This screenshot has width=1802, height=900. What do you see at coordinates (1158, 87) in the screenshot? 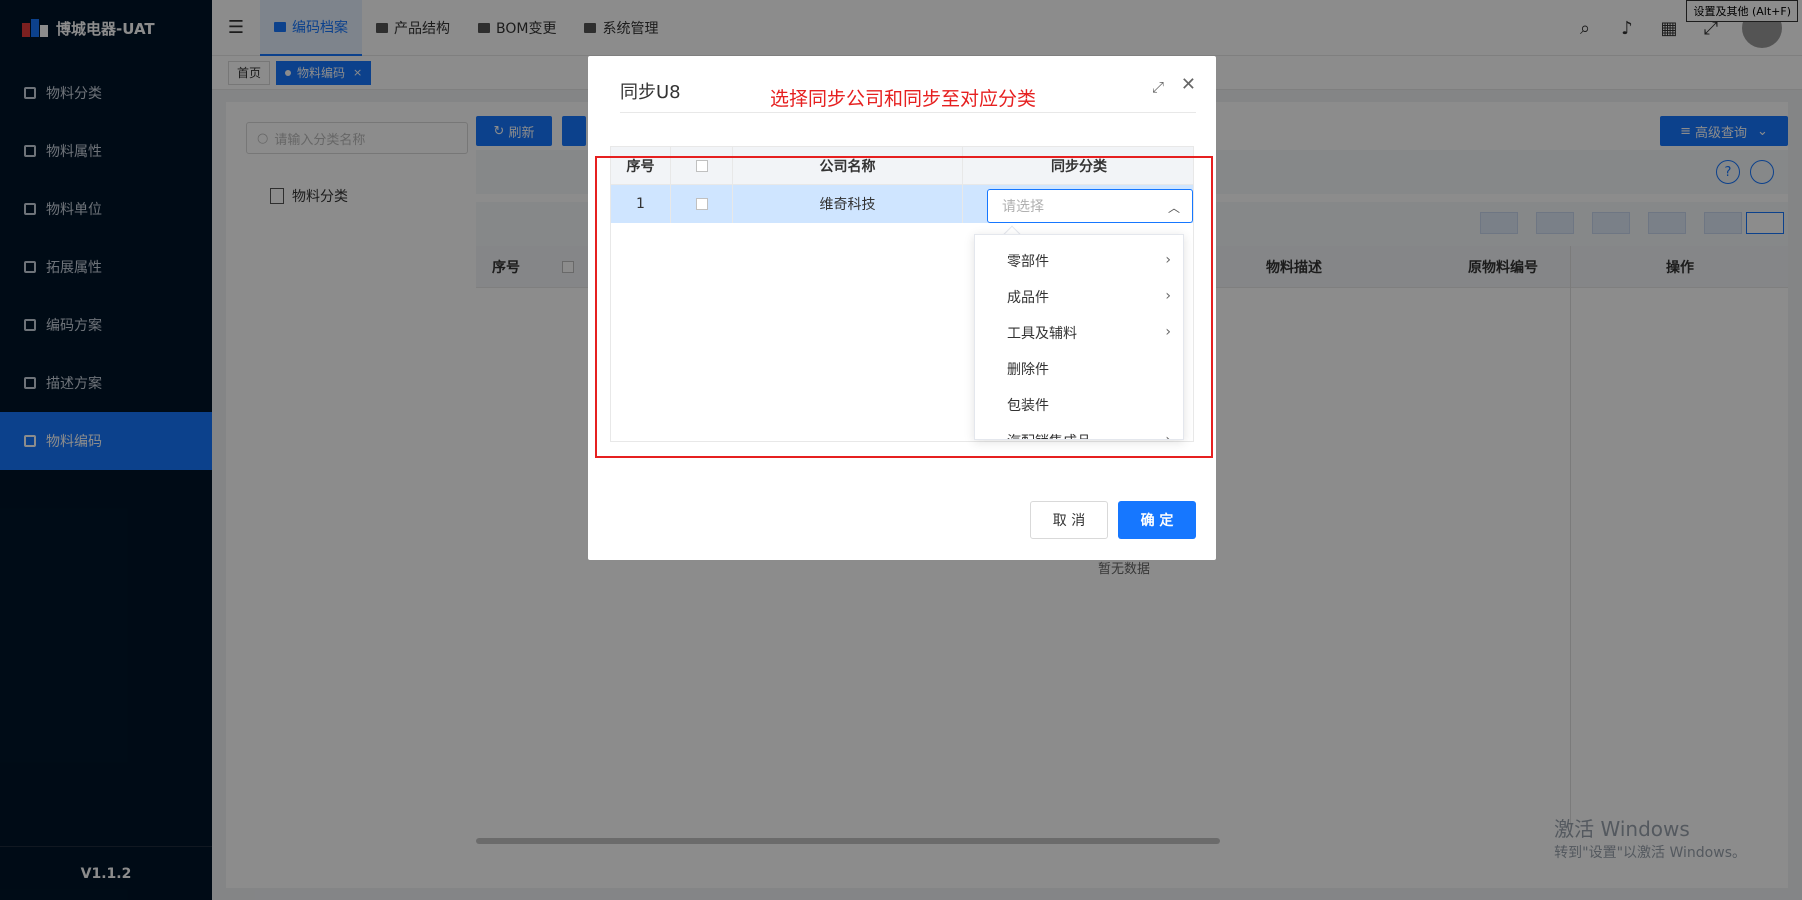
I see `expand-icon: ⤢` at bounding box center [1158, 87].